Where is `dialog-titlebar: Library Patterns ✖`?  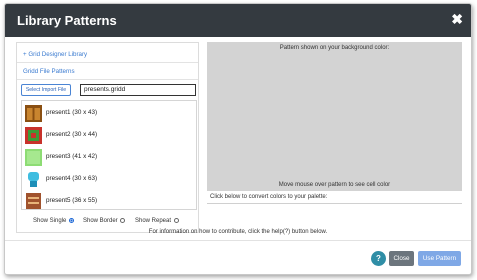 dialog-titlebar: Library Patterns ✖ is located at coordinates (238, 20).